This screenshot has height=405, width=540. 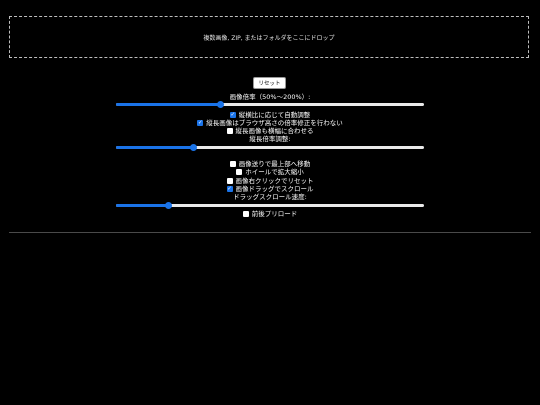 I want to click on drop-zone-text: 複数画像, ZIP, またはフォルダをここにドロップ, so click(x=269, y=38).